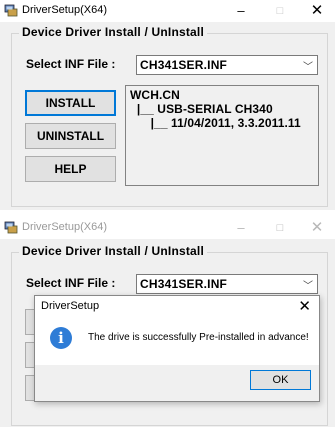 The width and height of the screenshot is (335, 427). What do you see at coordinates (70, 103) in the screenshot?
I see `install-button: INSTALL` at bounding box center [70, 103].